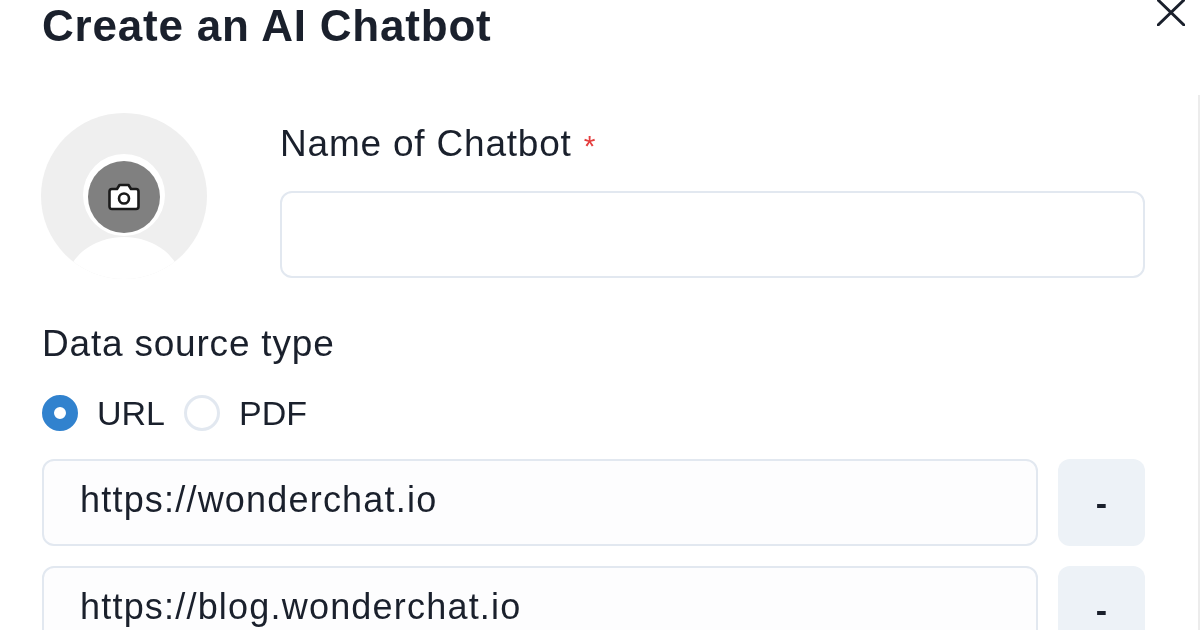  Describe the element at coordinates (60, 413) in the screenshot. I see `radio-button` at that location.